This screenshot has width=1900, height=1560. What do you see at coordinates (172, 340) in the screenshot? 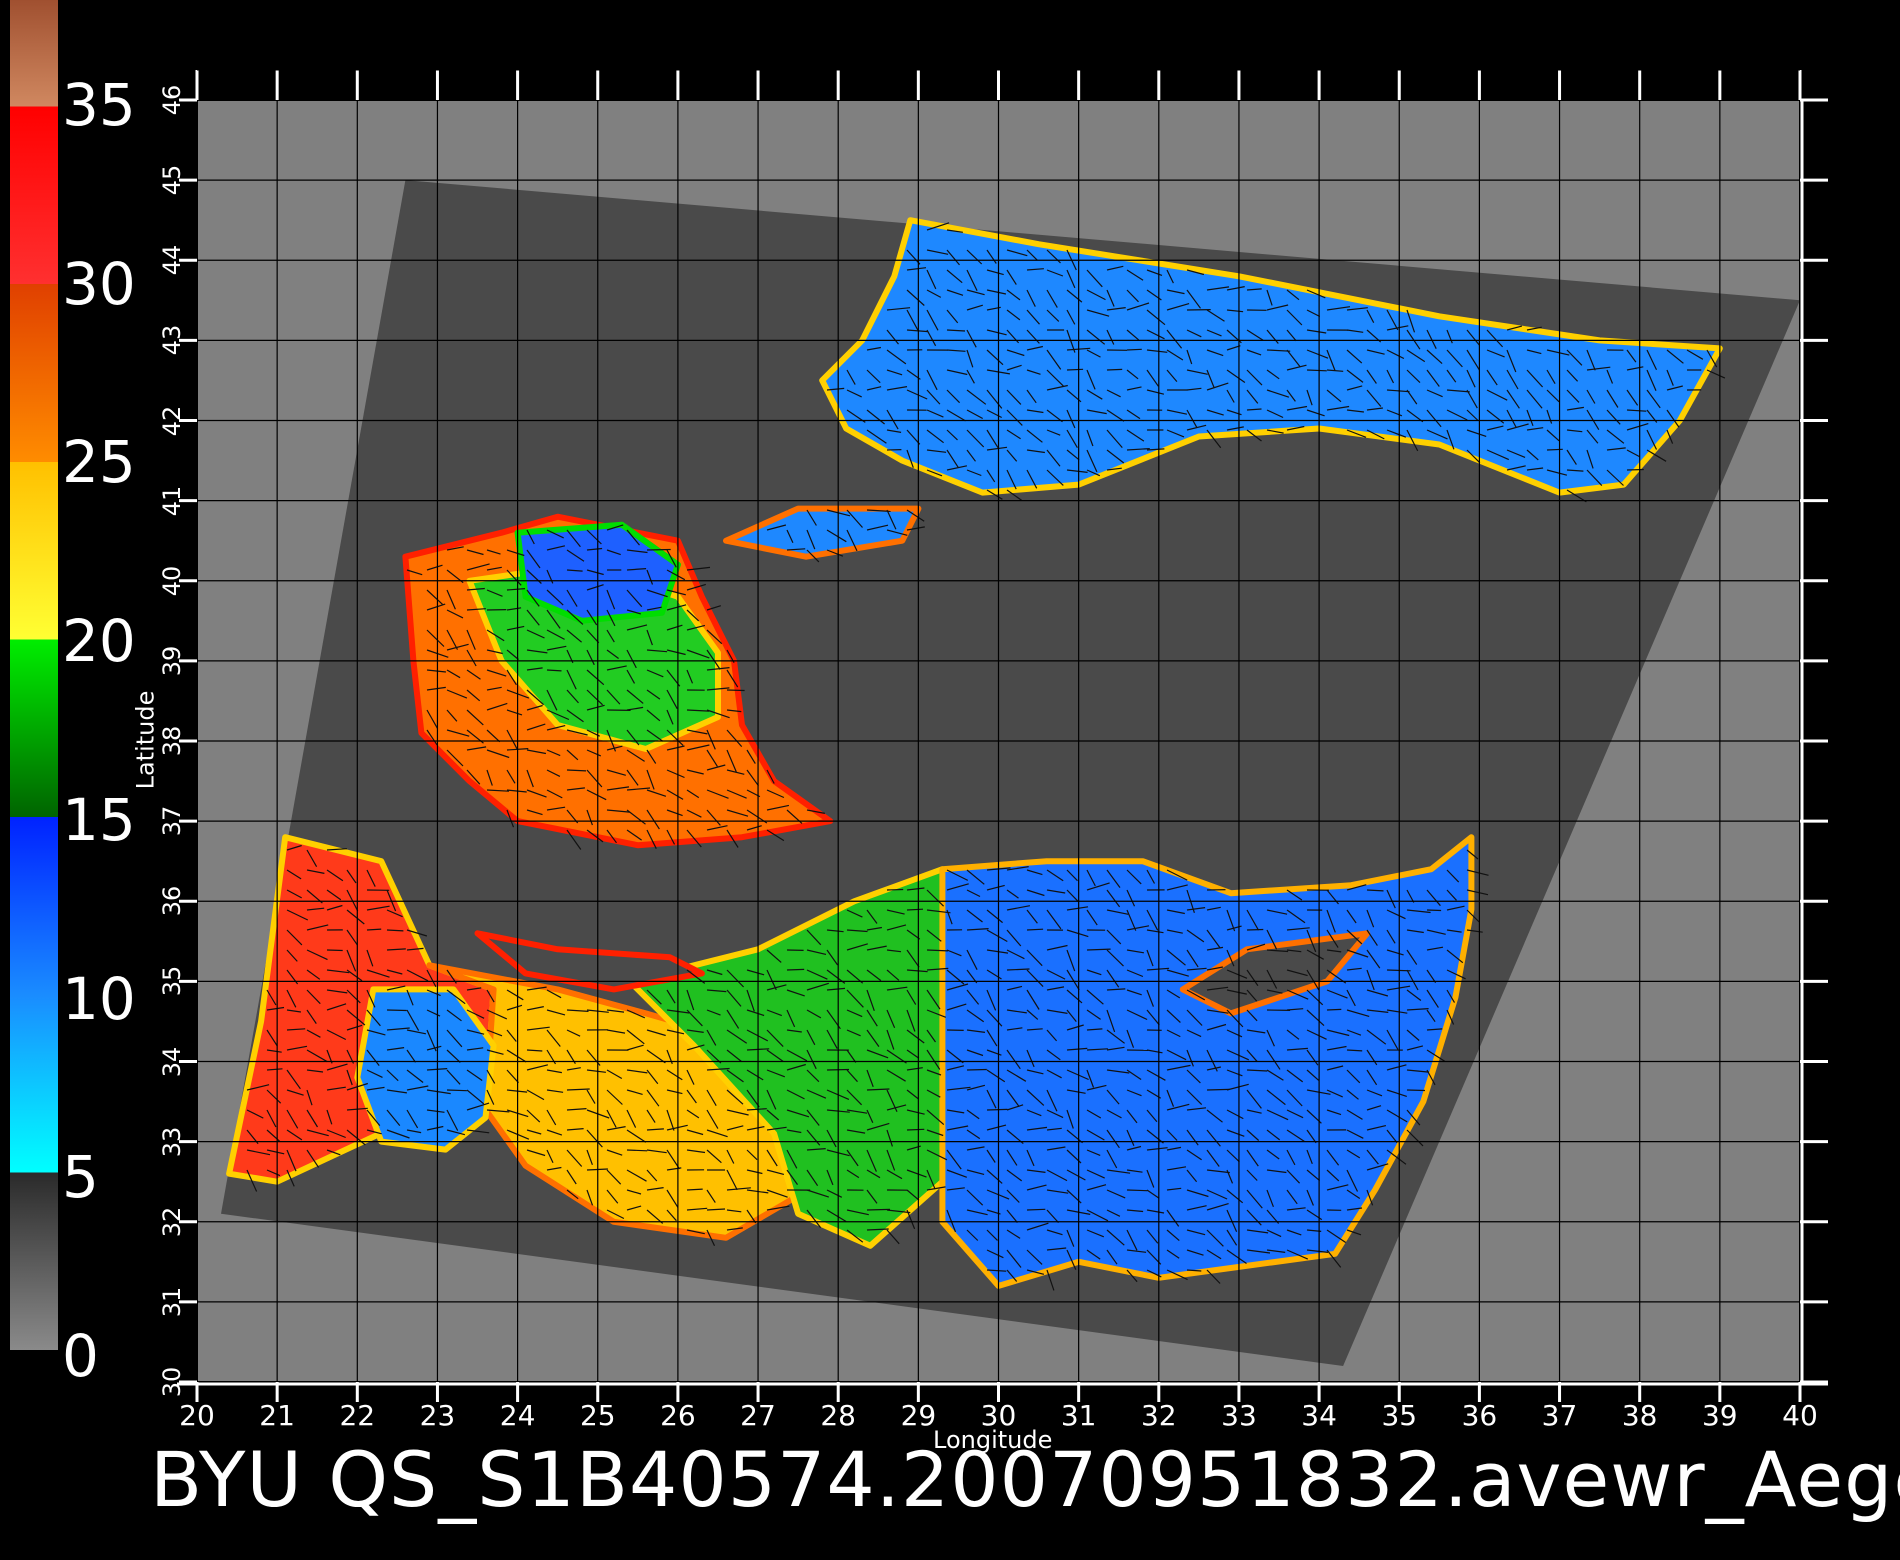
I see `latitude-tick-label: 43` at bounding box center [172, 340].